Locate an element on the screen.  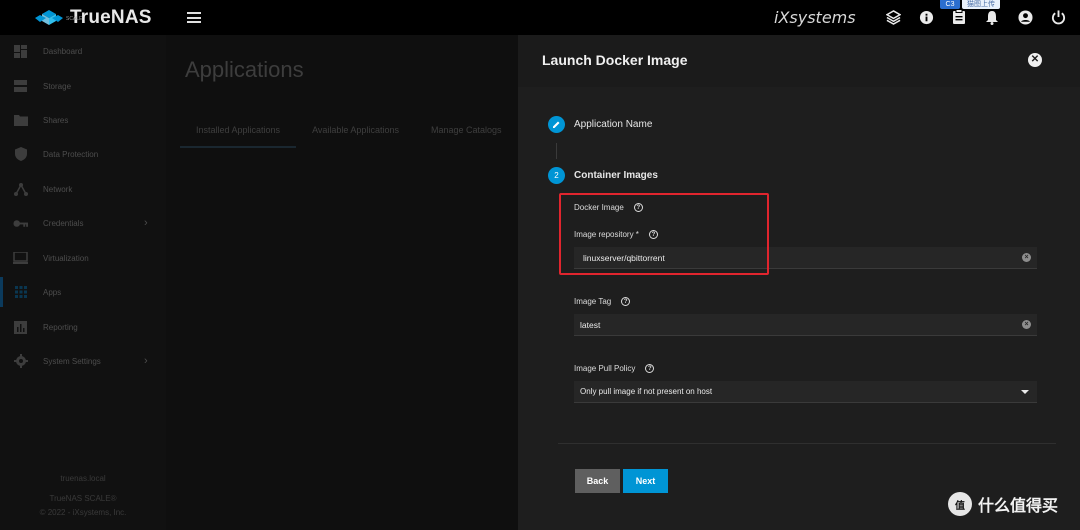
upload-badge: C3 is located at coordinates (950, 4).